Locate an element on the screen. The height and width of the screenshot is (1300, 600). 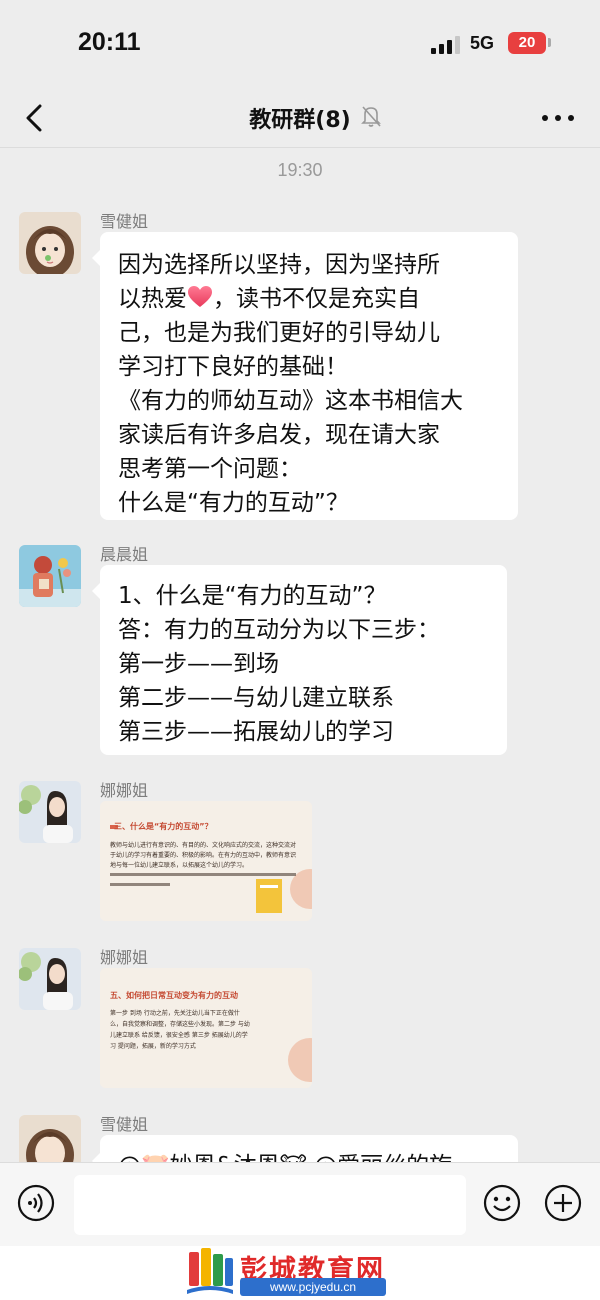
emoji-icon is located at coordinates (502, 1203).